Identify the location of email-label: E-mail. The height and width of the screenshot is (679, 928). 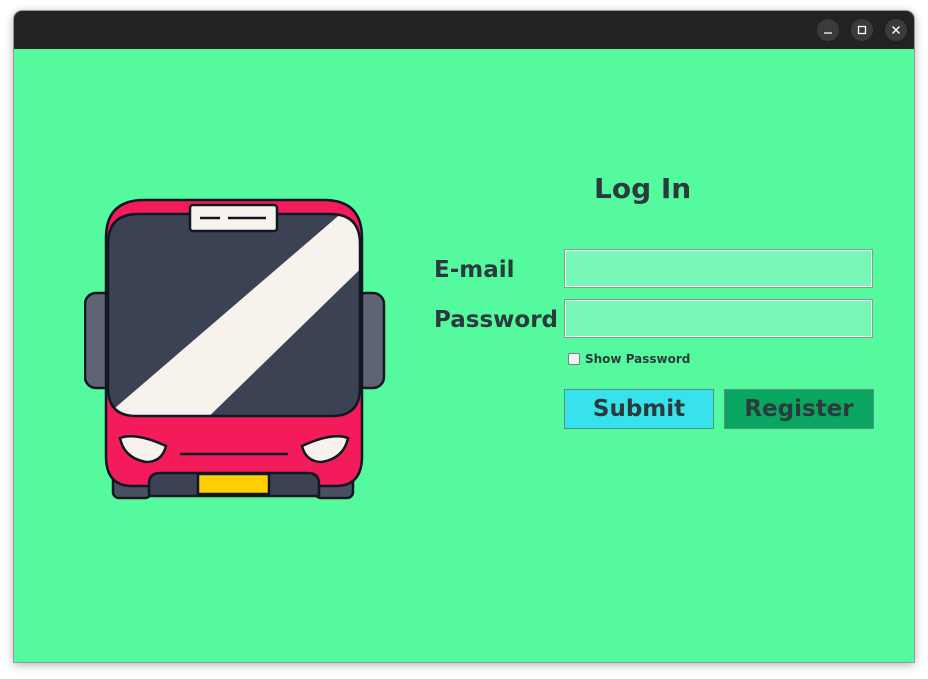
(474, 270).